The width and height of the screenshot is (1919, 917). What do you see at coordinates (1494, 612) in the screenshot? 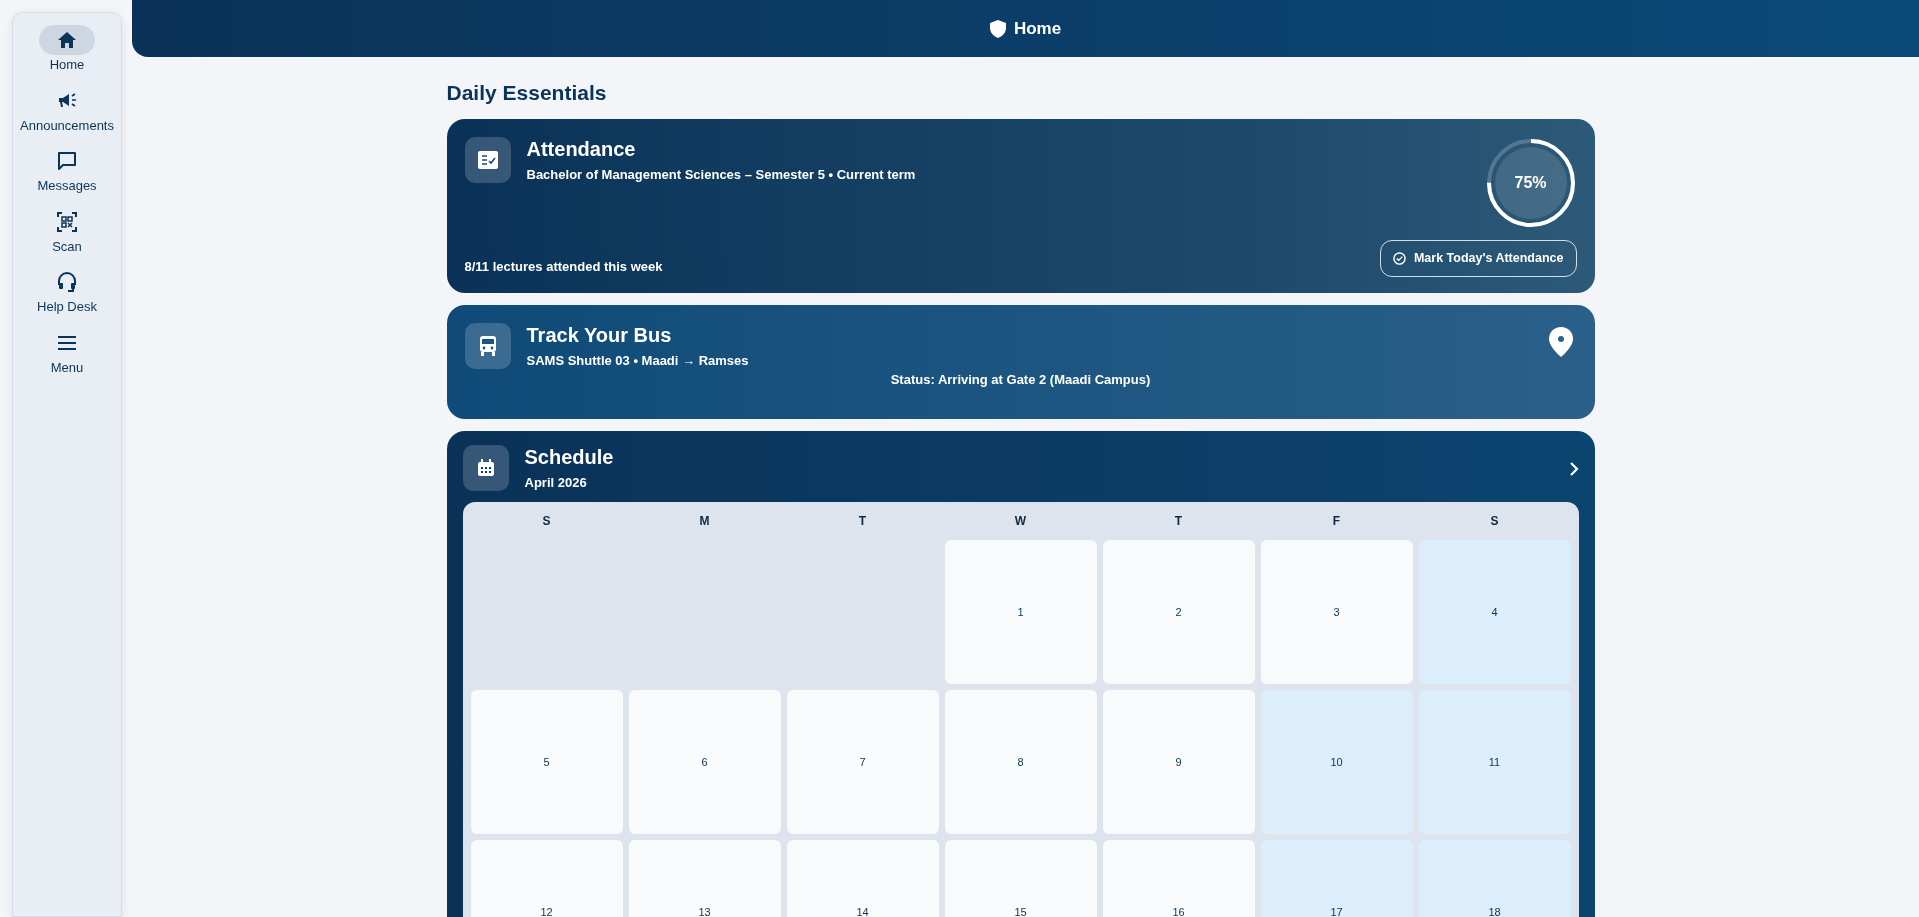
I see `calendar-day: 4` at bounding box center [1494, 612].